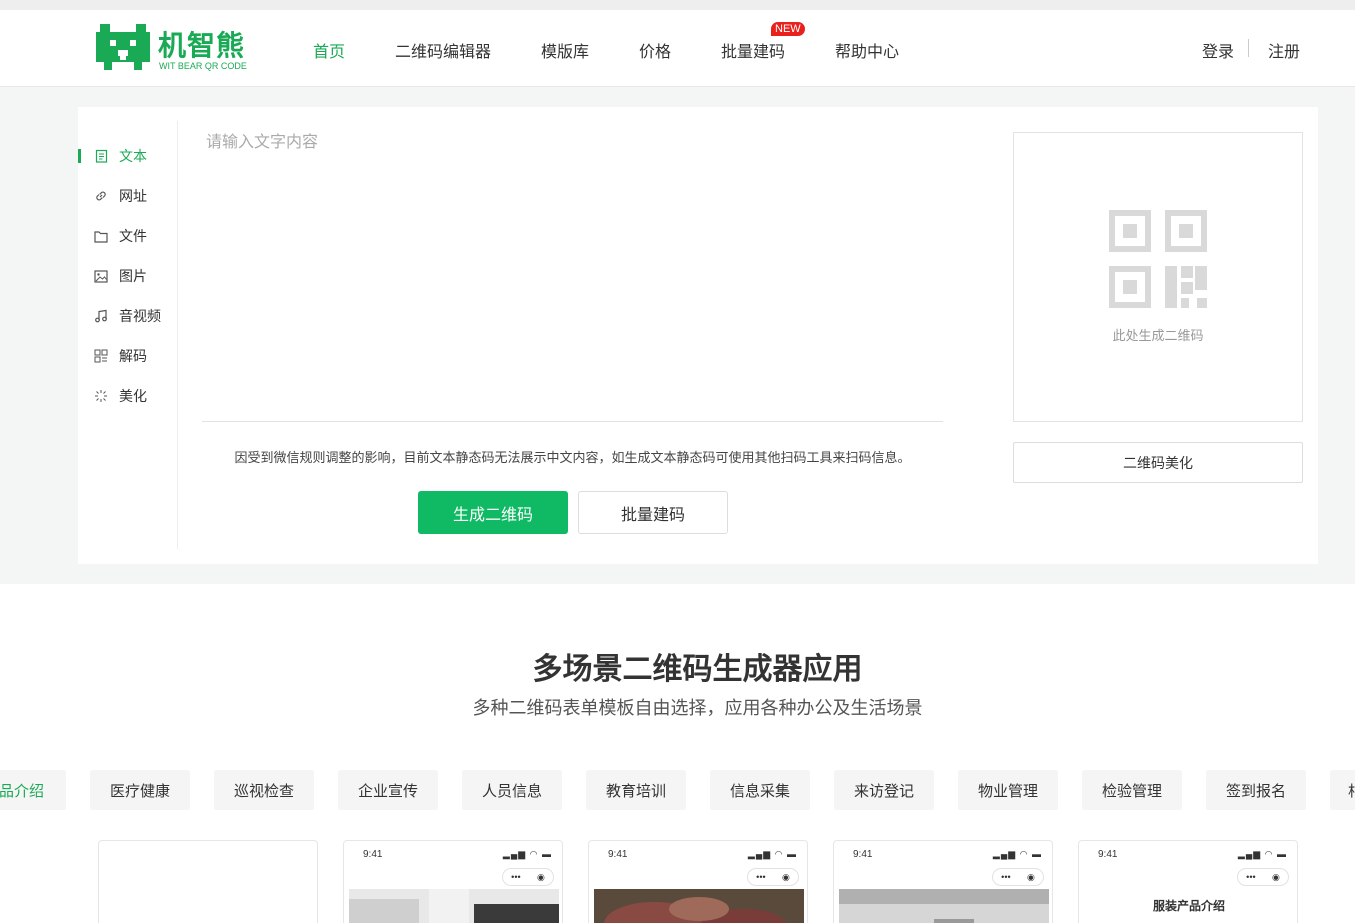 This screenshot has width=1355, height=923. I want to click on product-photo, so click(944, 906).